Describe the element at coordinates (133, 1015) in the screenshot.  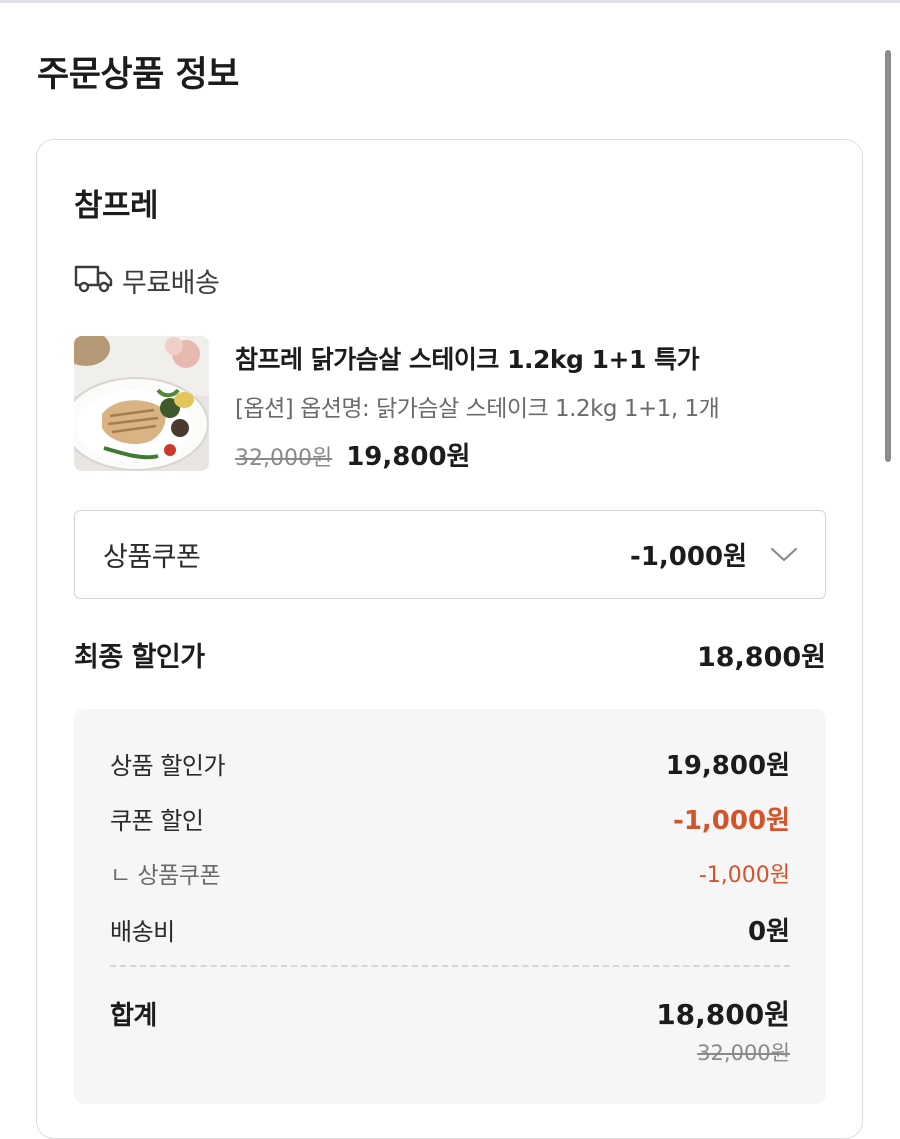
I see `total-label: 합계` at that location.